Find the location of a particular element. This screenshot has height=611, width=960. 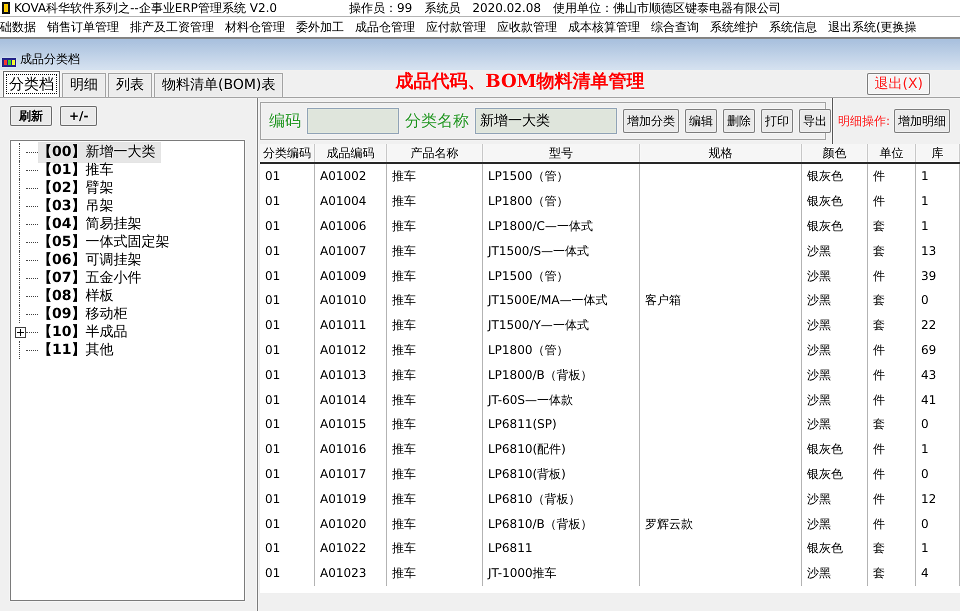

column-header: 颜色 is located at coordinates (835, 153).